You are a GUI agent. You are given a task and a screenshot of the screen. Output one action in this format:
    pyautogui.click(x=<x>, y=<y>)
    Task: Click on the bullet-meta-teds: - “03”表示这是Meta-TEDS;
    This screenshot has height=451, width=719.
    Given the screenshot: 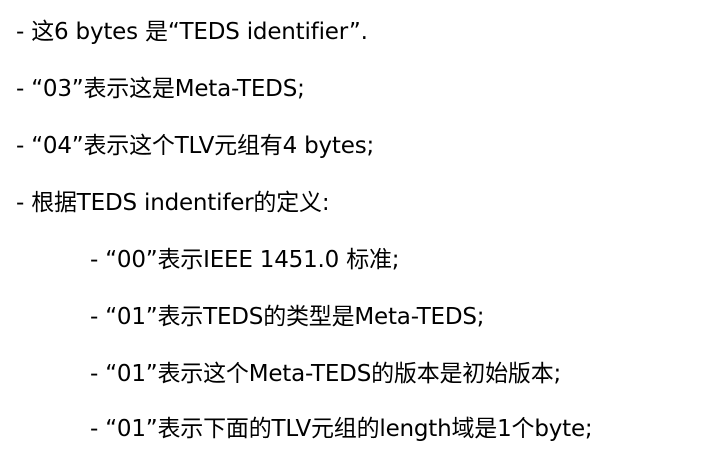 What is the action you would take?
    pyautogui.click(x=160, y=89)
    